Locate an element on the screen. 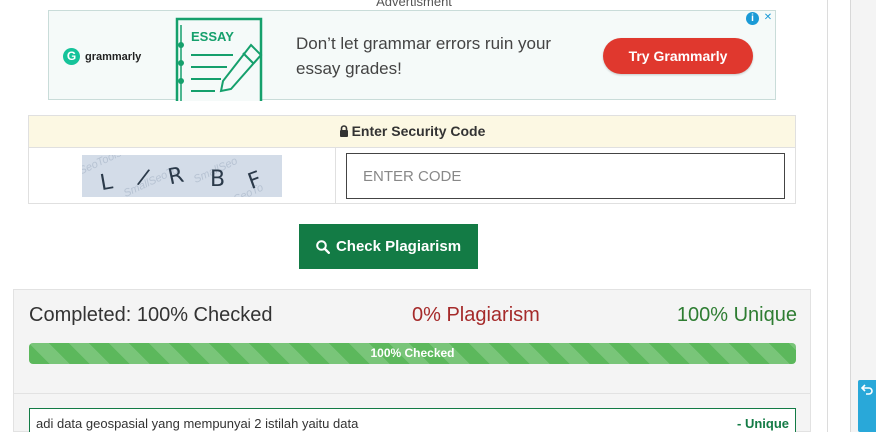 The width and height of the screenshot is (876, 432). code-input-cell is located at coordinates (565, 176).